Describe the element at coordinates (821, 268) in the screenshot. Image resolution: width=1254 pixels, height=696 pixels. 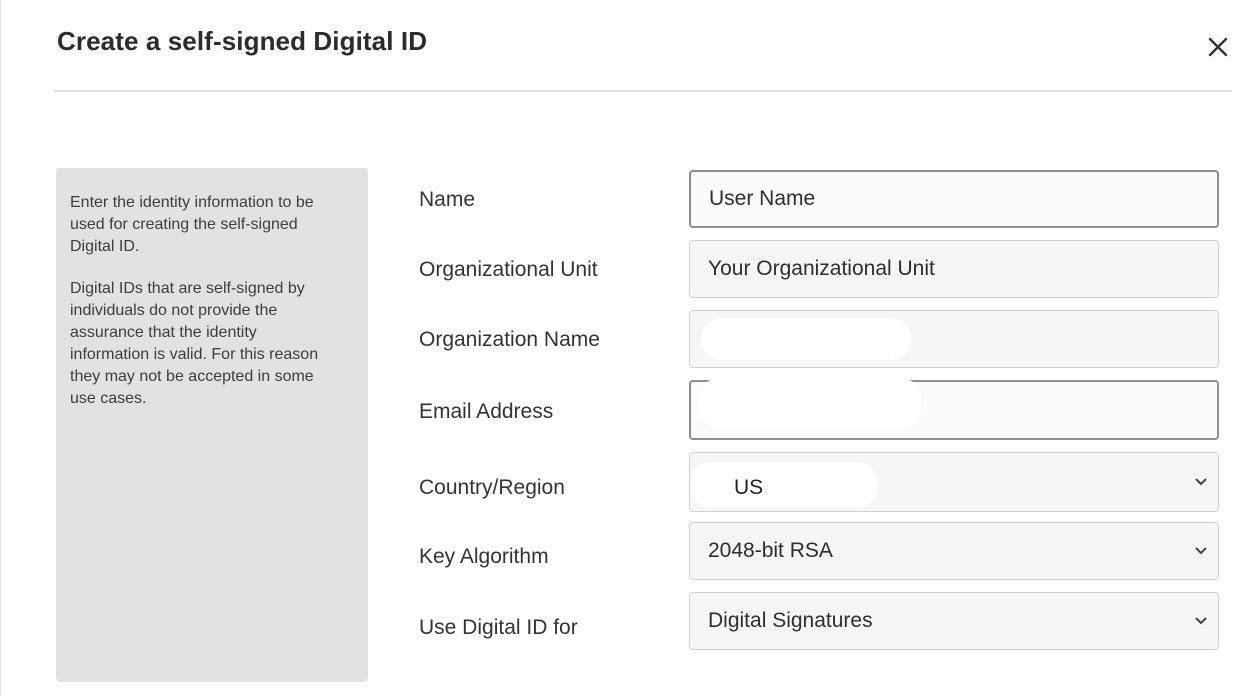
I see `org-unit-value: Your Organizational Unit` at that location.